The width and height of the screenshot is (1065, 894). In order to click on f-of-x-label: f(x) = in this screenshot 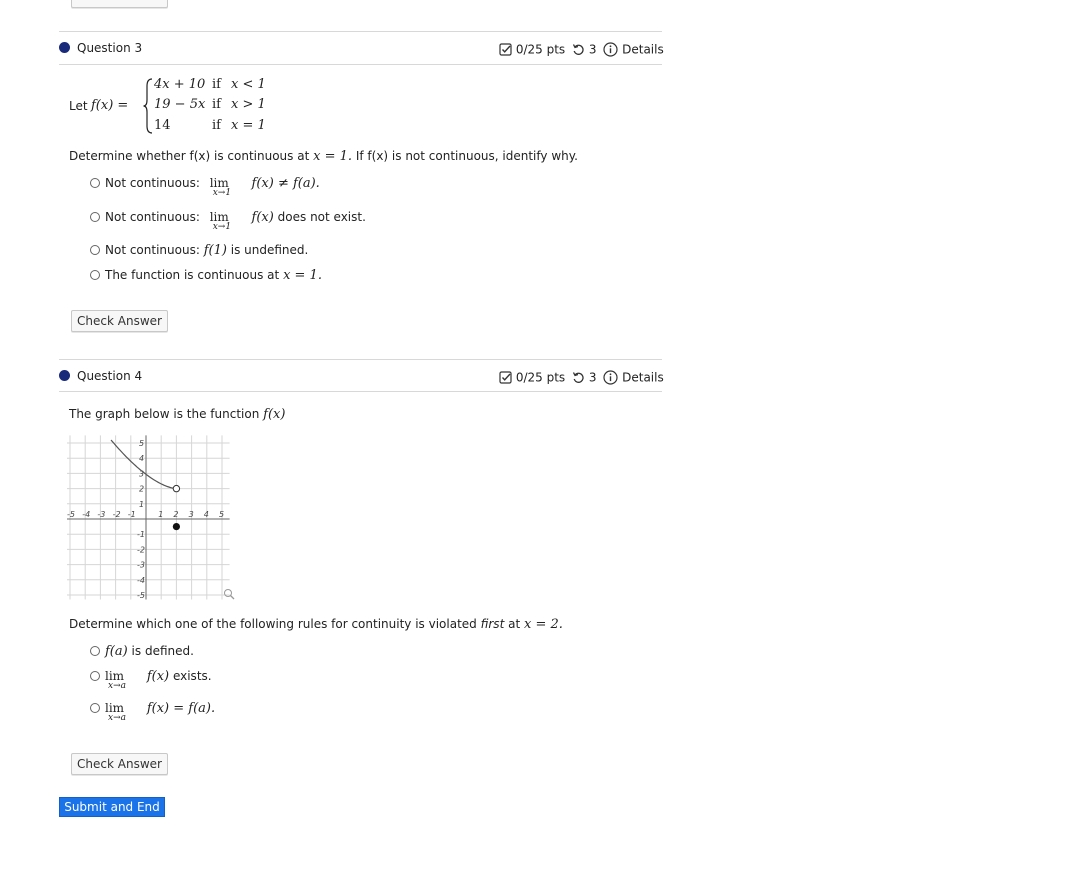, I will do `click(110, 105)`.